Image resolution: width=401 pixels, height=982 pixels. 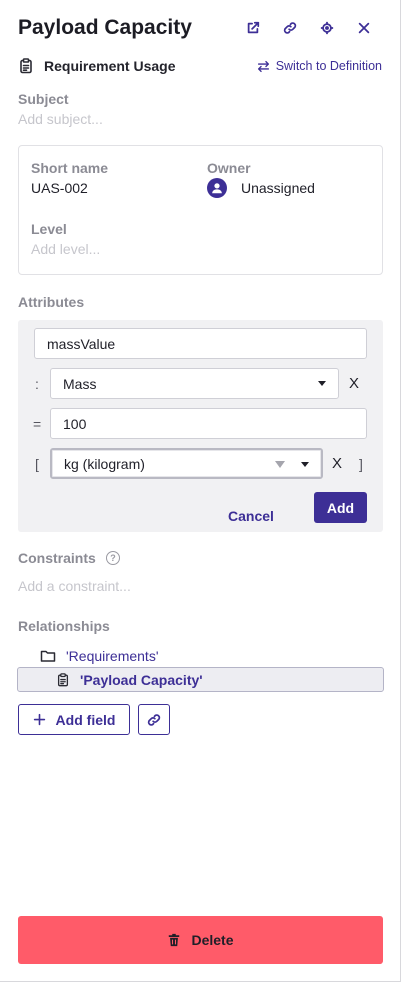 I want to click on short-name-value: UAS-002, so click(x=59, y=188).